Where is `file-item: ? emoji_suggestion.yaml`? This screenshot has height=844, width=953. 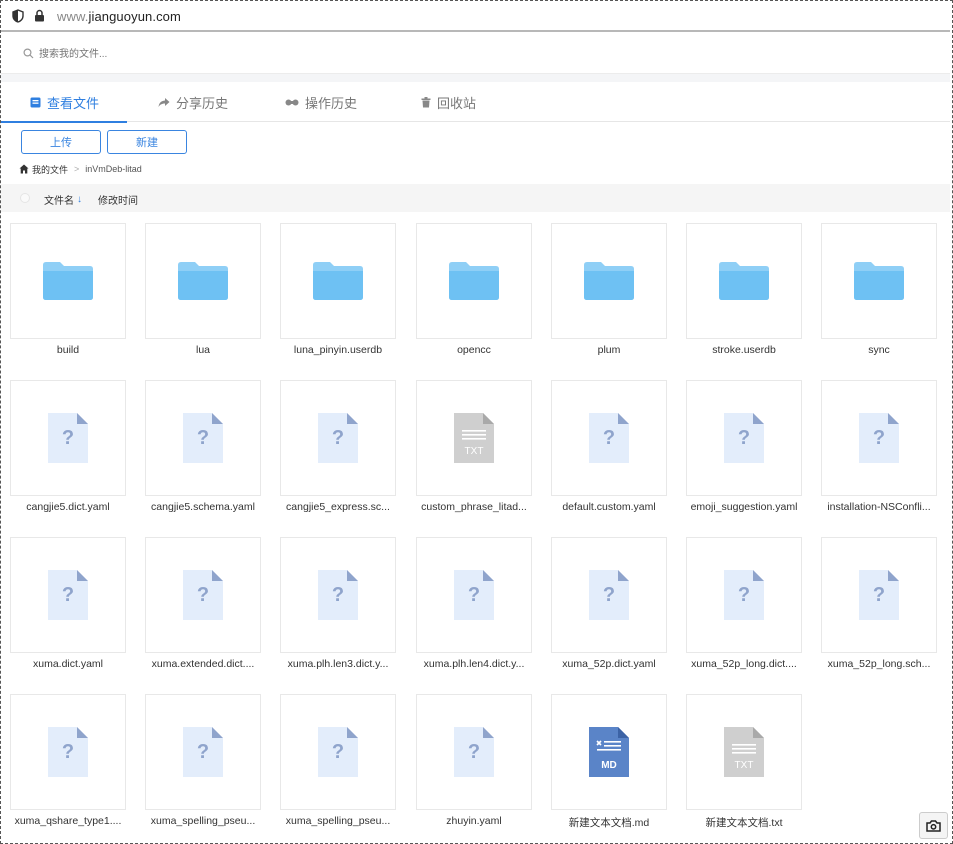 file-item: ? emoji_suggestion.yaml is located at coordinates (744, 450).